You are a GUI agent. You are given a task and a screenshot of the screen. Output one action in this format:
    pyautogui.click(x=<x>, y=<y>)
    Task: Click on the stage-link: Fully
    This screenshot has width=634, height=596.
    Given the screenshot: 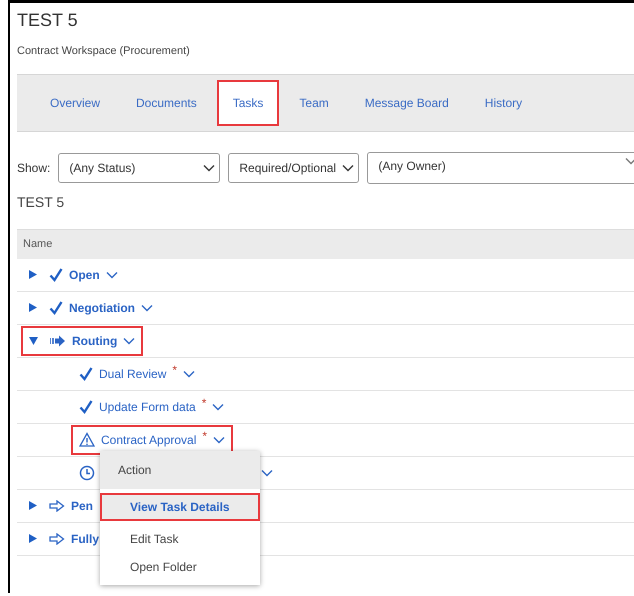 What is the action you would take?
    pyautogui.click(x=85, y=539)
    